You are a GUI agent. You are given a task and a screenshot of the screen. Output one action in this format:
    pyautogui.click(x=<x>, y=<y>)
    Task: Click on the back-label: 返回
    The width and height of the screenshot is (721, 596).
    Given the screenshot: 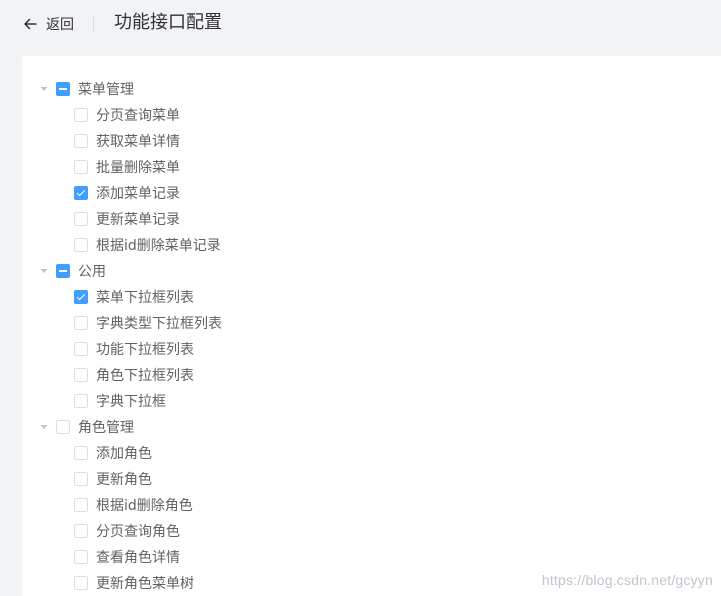 What is the action you would take?
    pyautogui.click(x=60, y=25)
    